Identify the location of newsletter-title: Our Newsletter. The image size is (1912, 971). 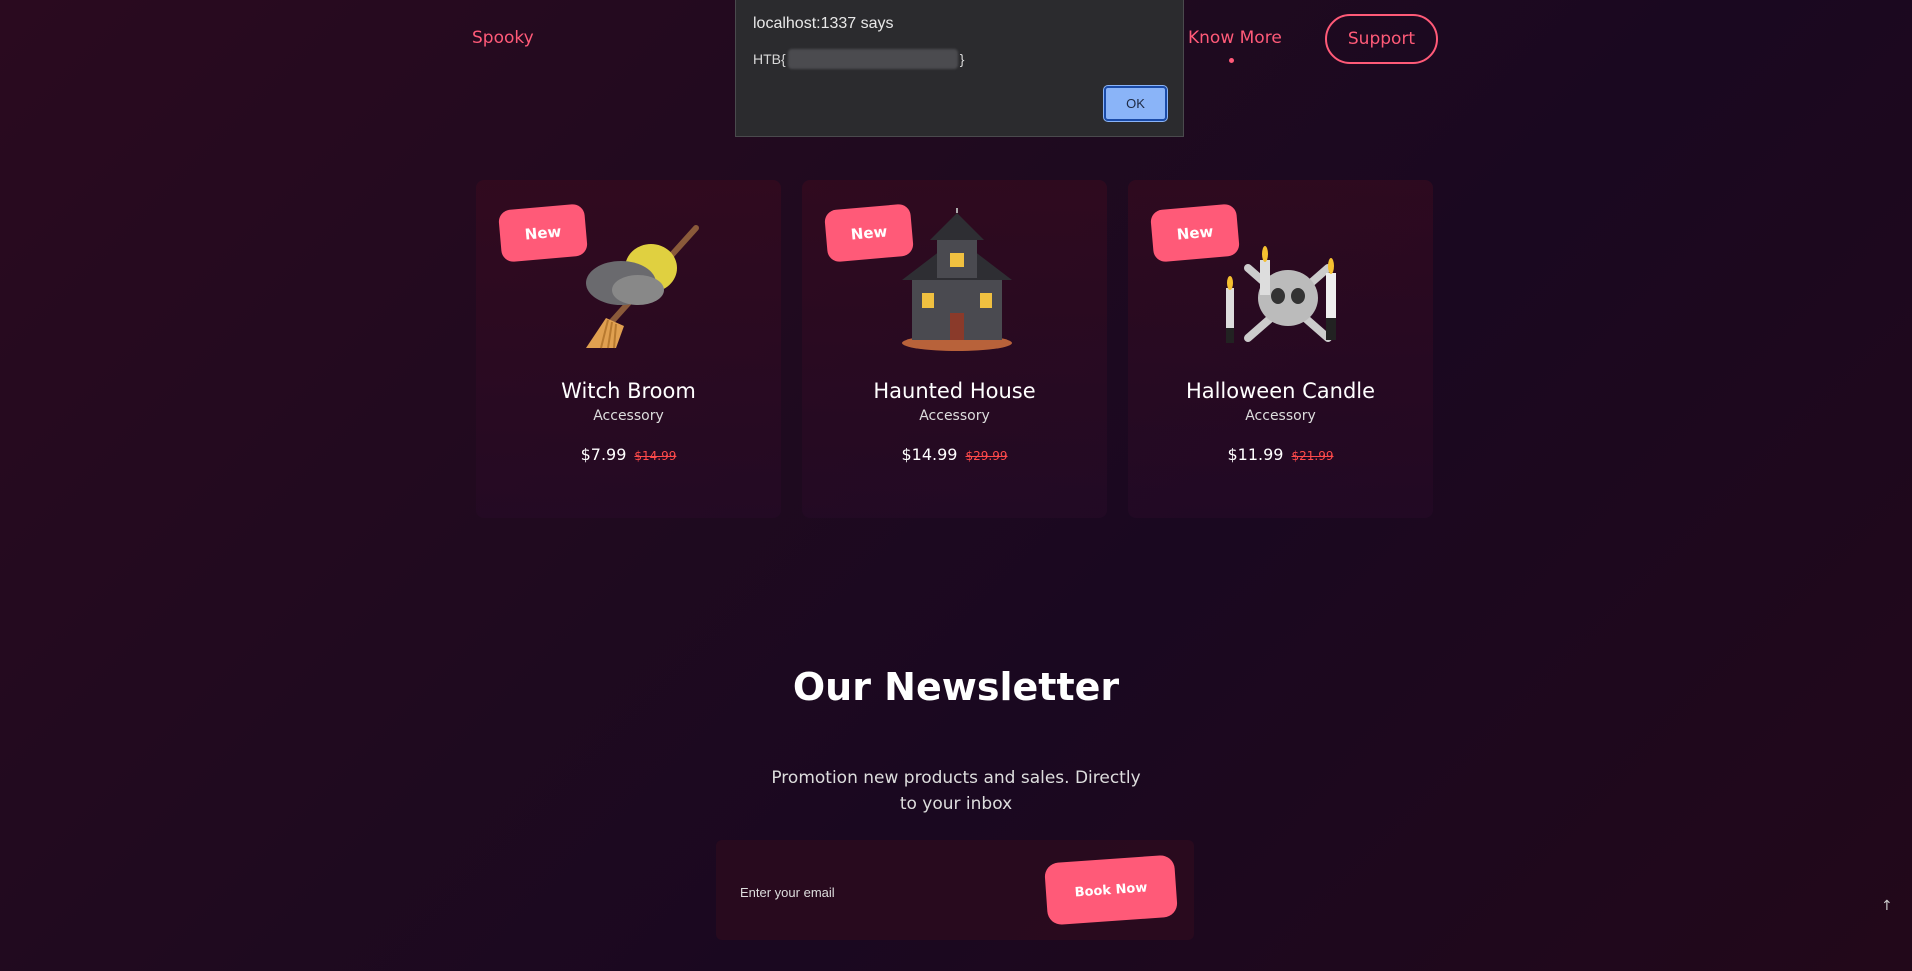
(956, 687).